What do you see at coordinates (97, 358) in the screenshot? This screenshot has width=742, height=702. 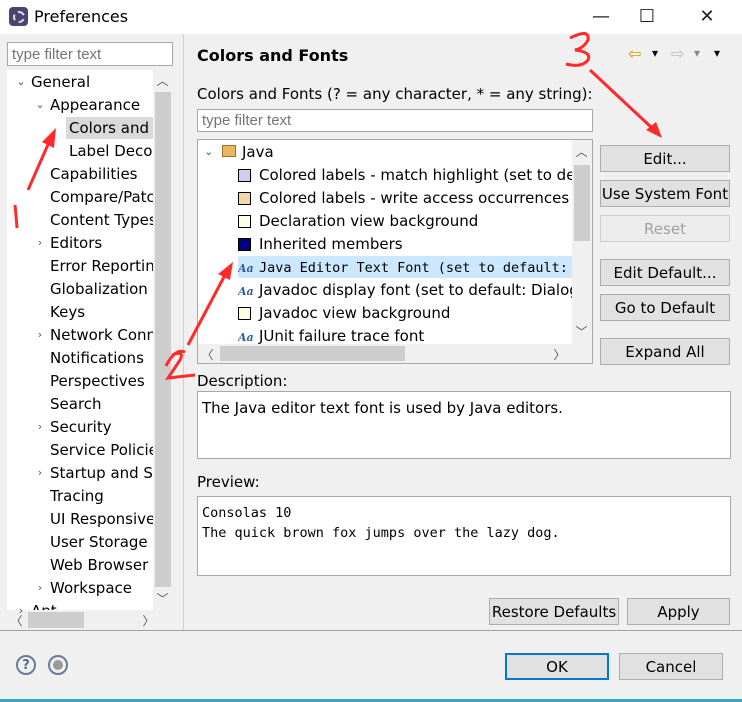 I see `tree-item: Notifications` at bounding box center [97, 358].